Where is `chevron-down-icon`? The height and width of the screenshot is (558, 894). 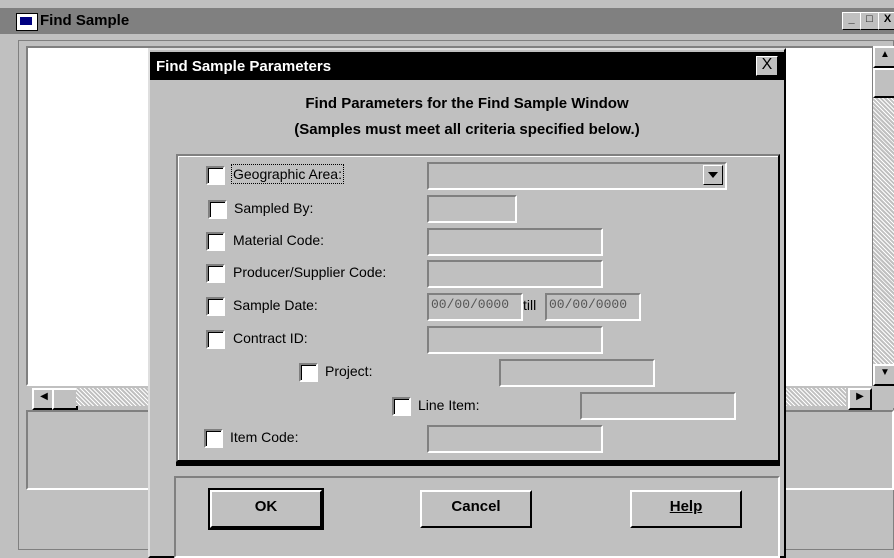
chevron-down-icon is located at coordinates (713, 175).